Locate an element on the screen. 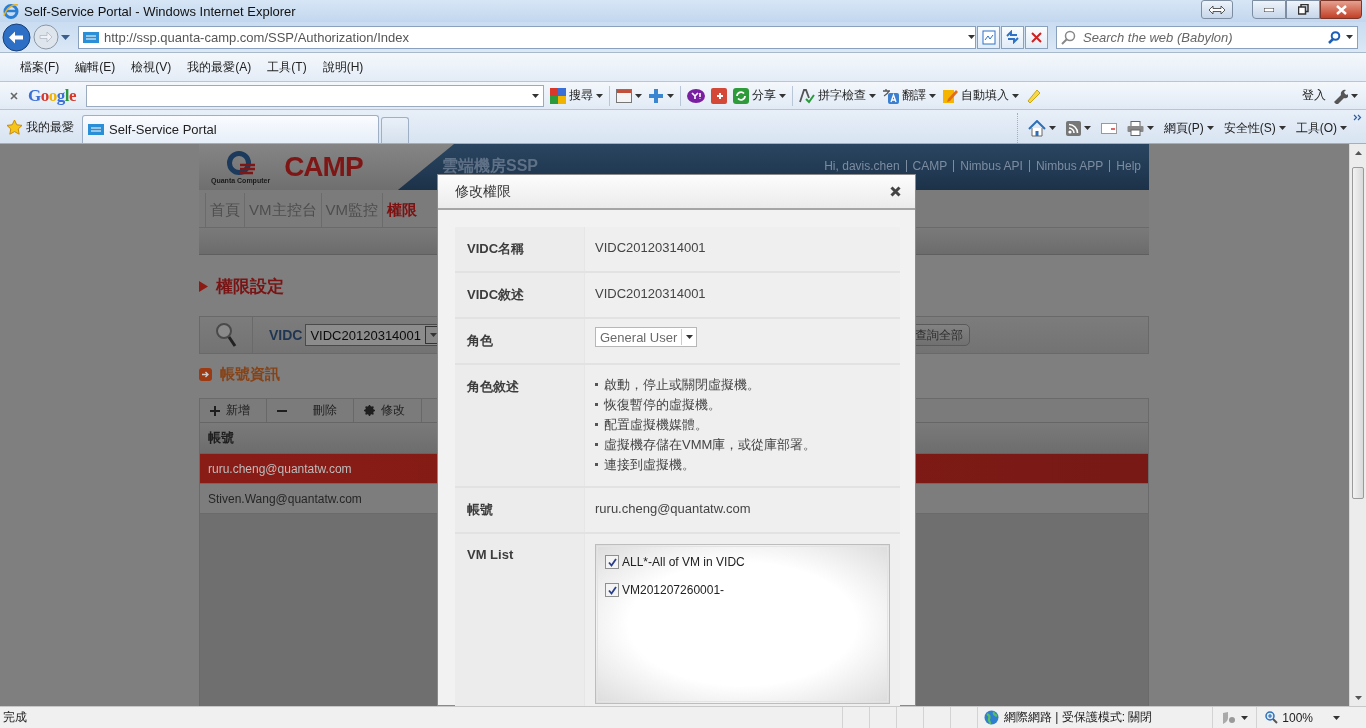 This screenshot has width=1366, height=728. field-label: 角色 is located at coordinates (520, 341).